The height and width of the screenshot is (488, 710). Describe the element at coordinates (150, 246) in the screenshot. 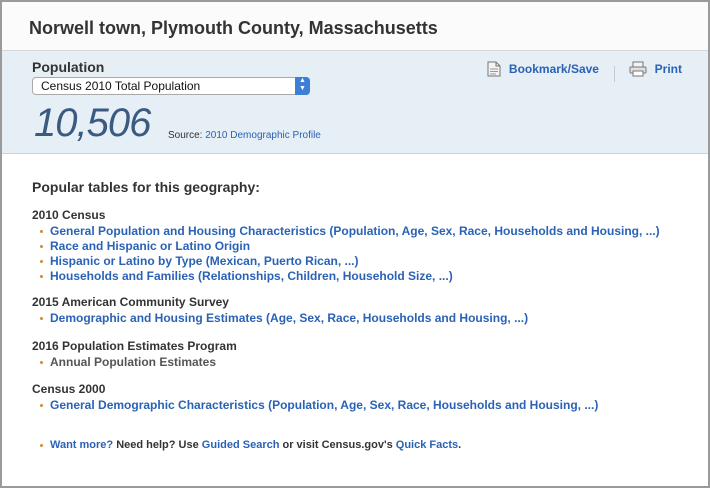

I see `table-link: Race and Hispanic or Latino Origin` at that location.